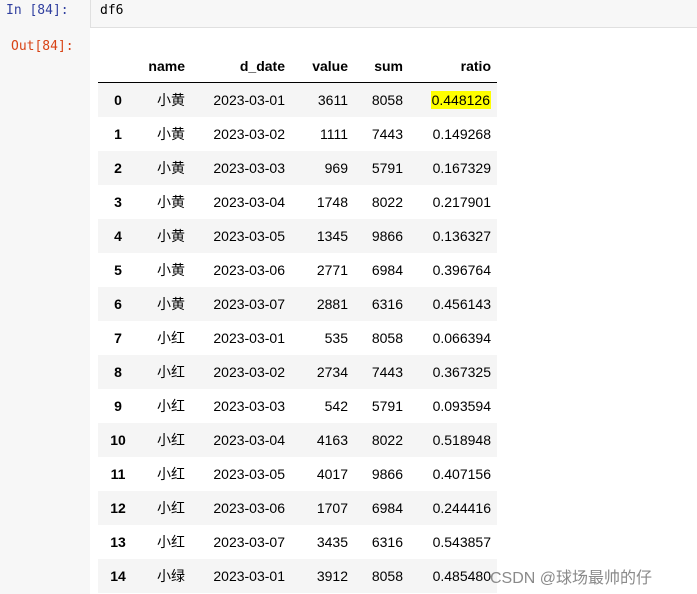 The height and width of the screenshot is (594, 697). Describe the element at coordinates (332, 100) in the screenshot. I see `cell-value: 3611` at that location.